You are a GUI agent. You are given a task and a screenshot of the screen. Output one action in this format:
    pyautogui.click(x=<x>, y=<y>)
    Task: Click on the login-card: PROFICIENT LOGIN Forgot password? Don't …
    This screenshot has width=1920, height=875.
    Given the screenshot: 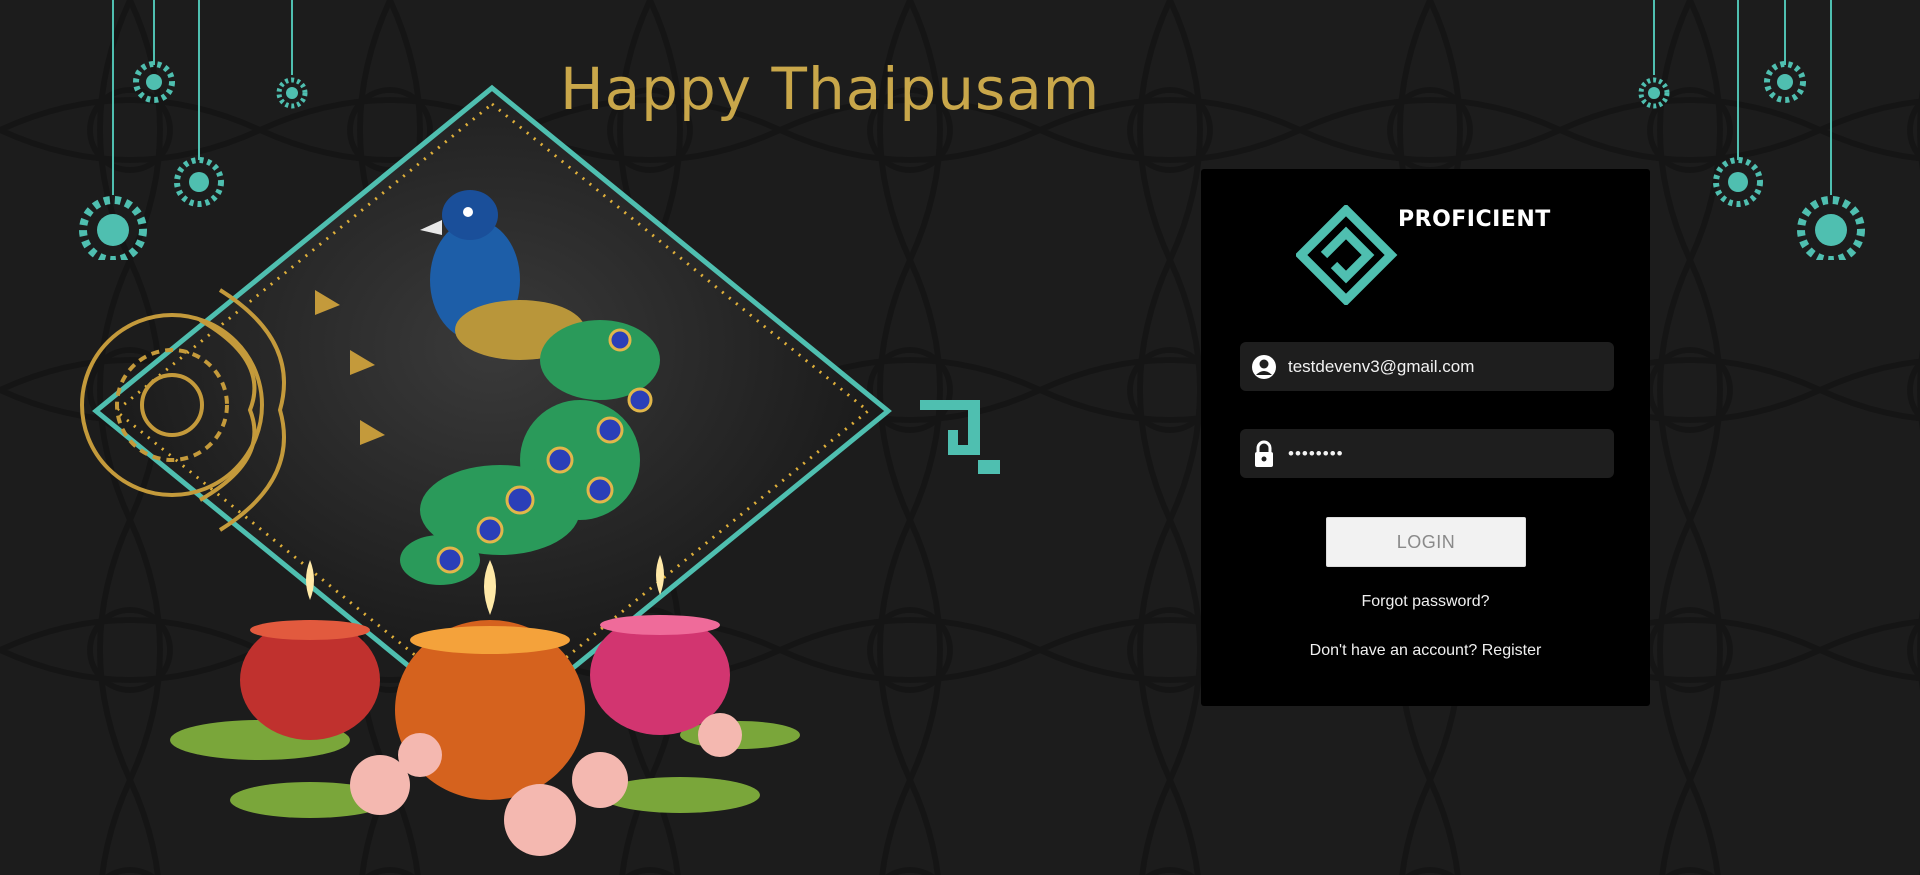 What is the action you would take?
    pyautogui.click(x=1425, y=437)
    